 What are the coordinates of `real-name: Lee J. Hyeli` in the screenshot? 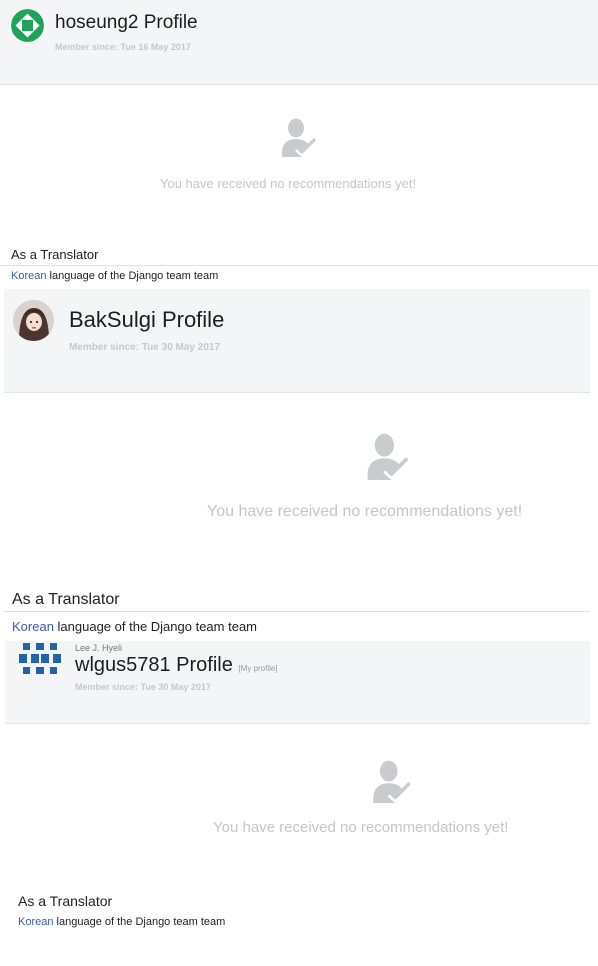 It's located at (99, 648).